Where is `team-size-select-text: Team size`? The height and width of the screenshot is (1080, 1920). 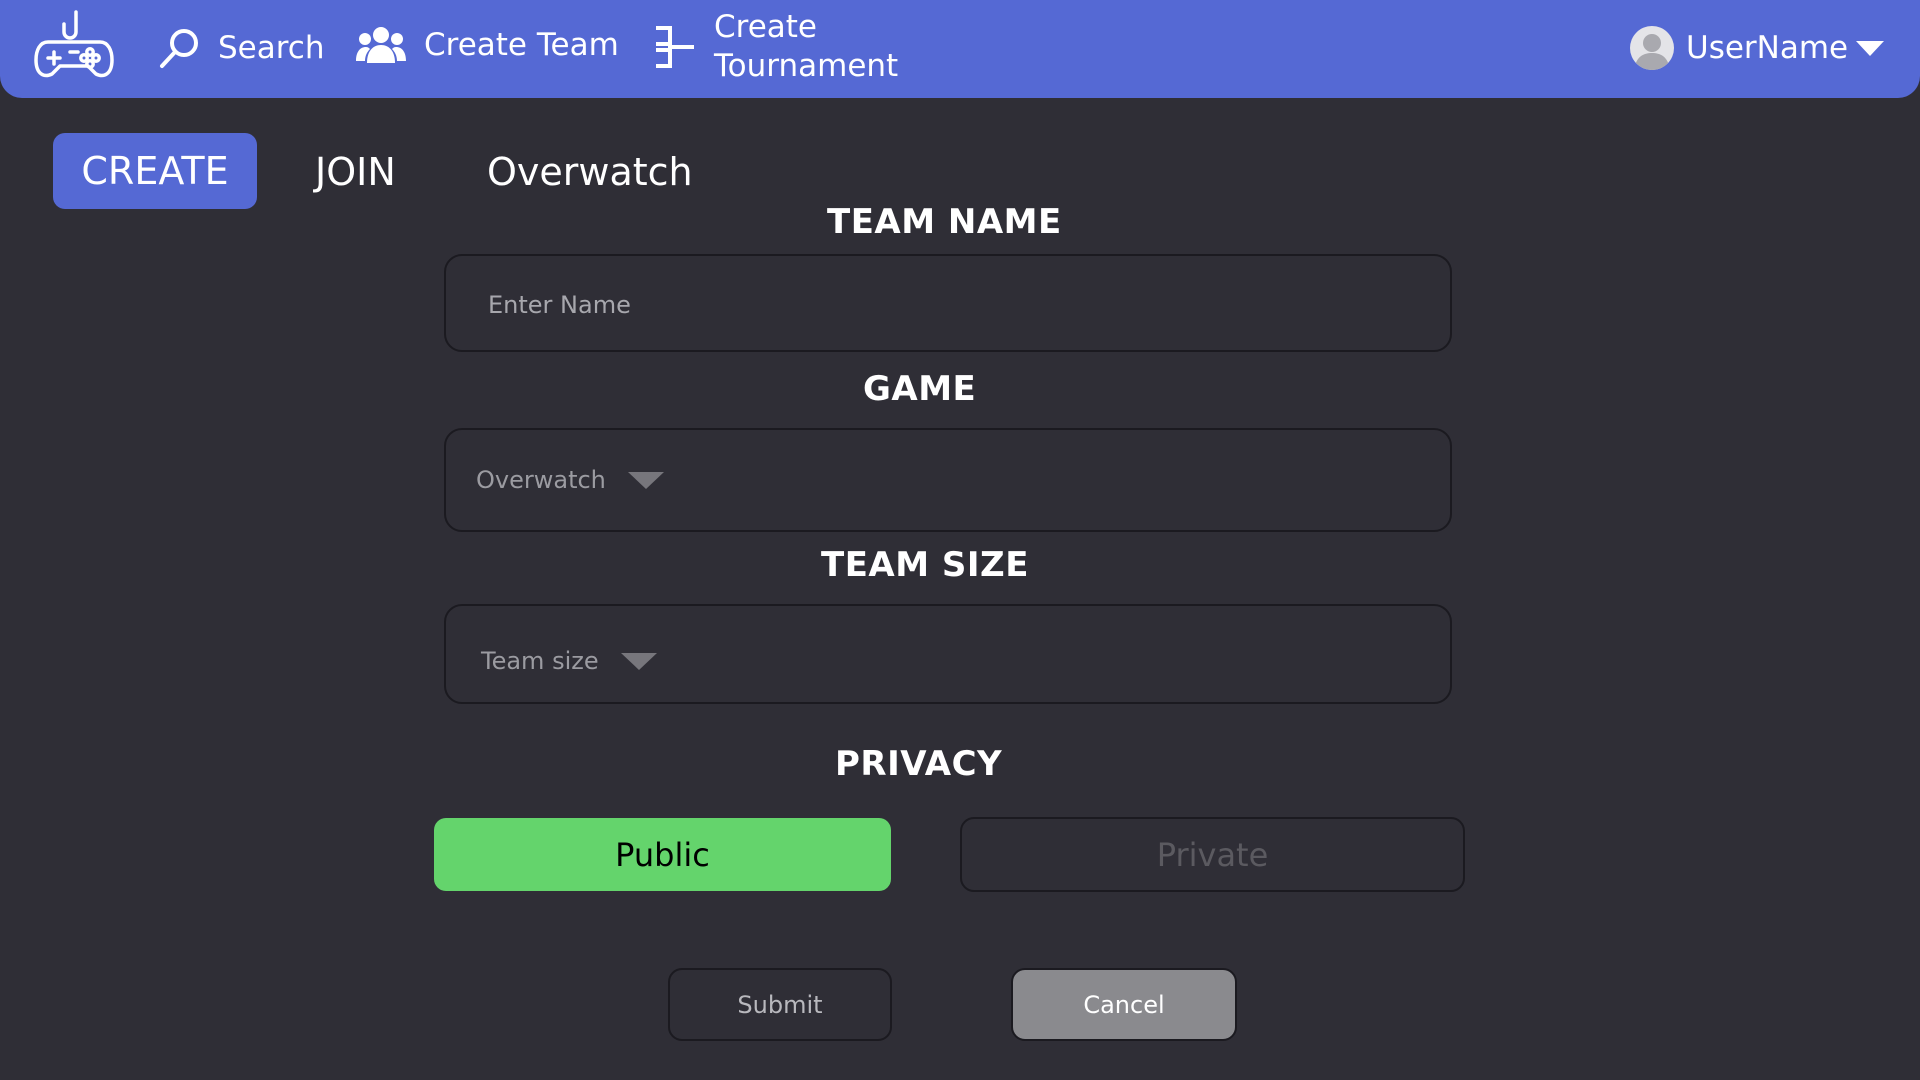 team-size-select-text: Team size is located at coordinates (540, 661).